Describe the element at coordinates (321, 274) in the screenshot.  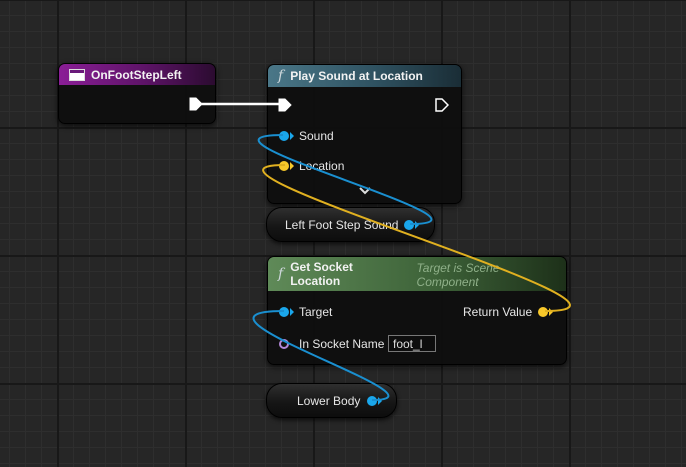
I see `get-socket-location-title: Get Socket Location` at that location.